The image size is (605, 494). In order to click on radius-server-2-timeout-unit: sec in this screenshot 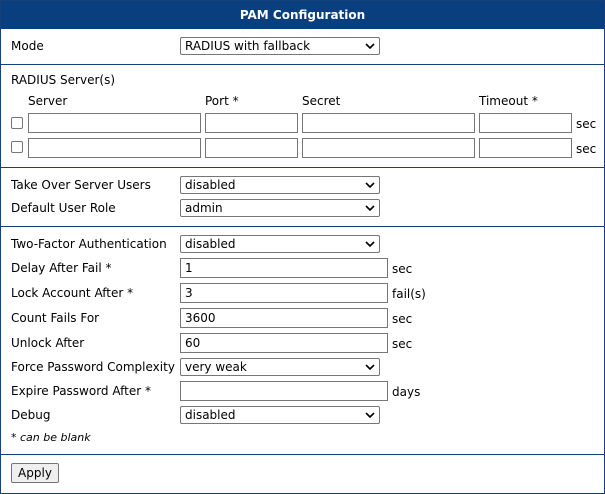, I will do `click(586, 149)`.